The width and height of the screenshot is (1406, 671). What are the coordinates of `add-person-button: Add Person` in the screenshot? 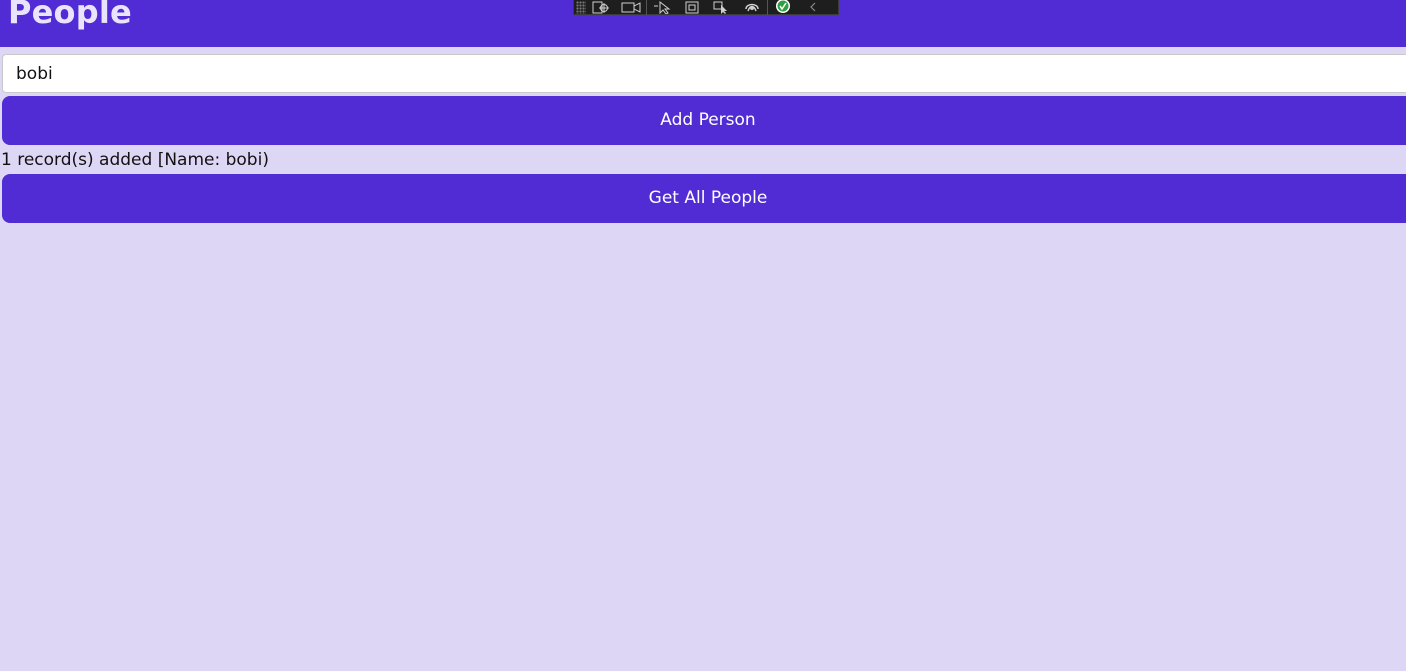 It's located at (704, 120).